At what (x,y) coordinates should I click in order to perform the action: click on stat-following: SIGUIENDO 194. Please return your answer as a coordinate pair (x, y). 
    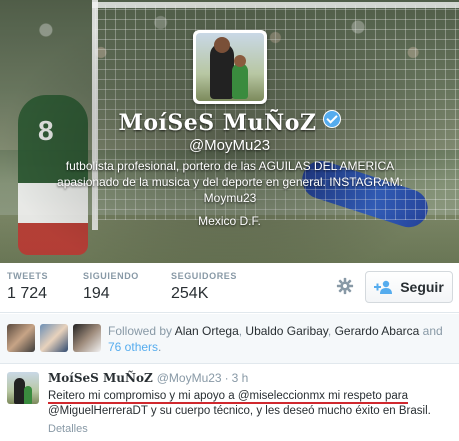
    Looking at the image, I should click on (111, 287).